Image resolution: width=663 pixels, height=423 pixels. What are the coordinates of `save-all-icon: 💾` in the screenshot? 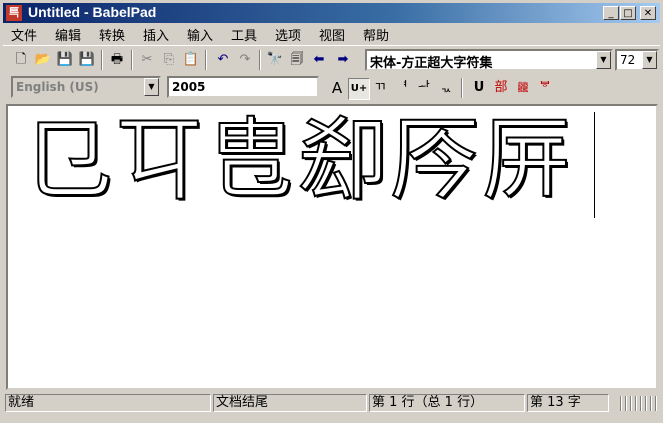 It's located at (87, 60).